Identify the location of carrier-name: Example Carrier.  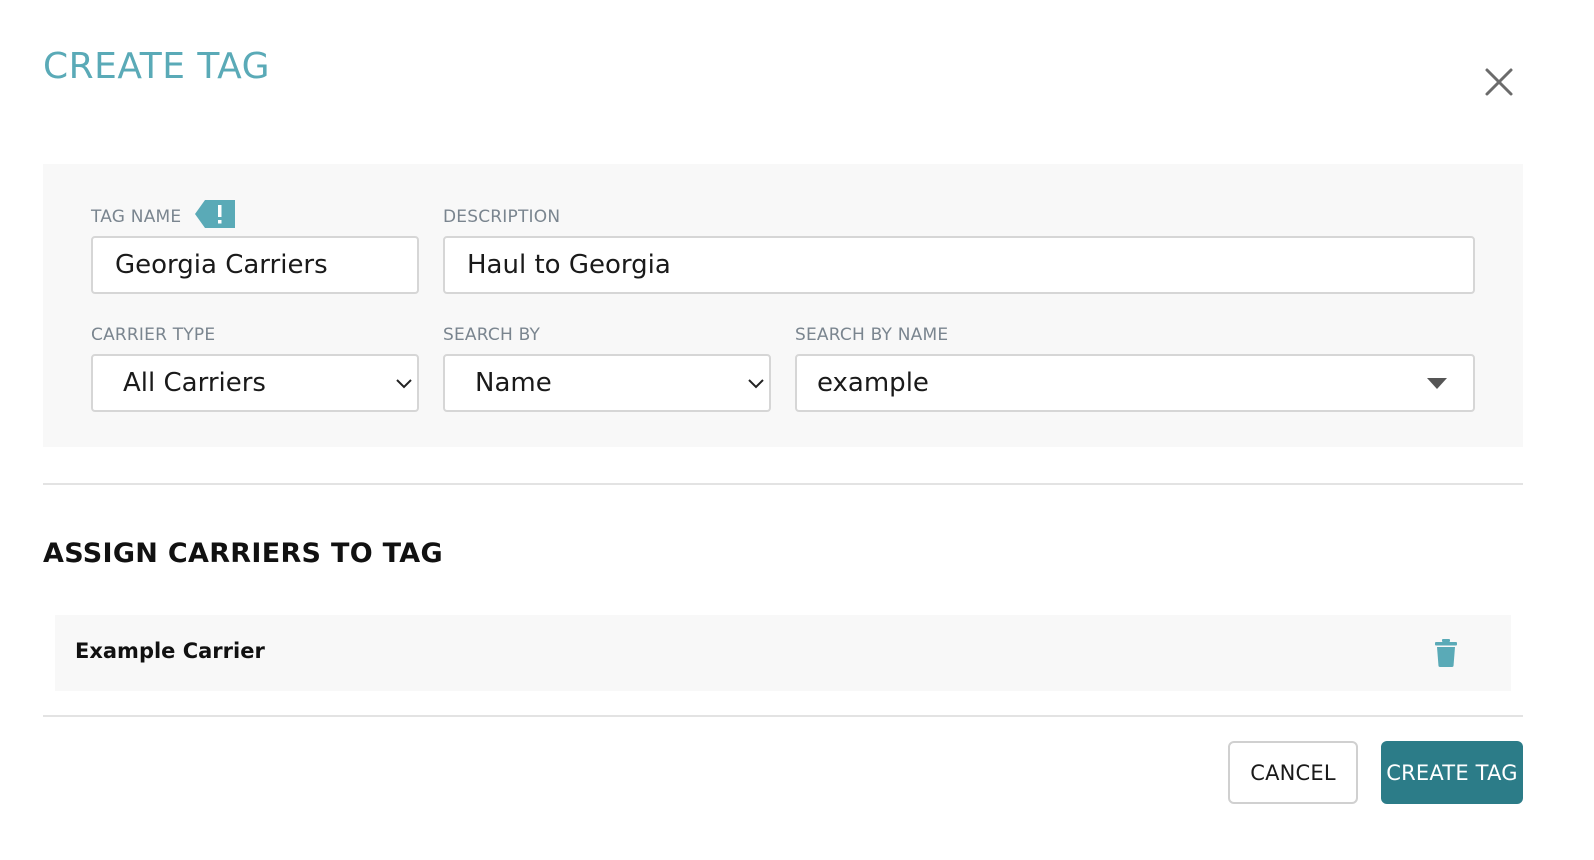
(170, 651).